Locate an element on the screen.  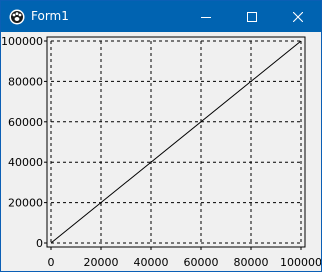
x-tick-label: 0 is located at coordinates (51, 262).